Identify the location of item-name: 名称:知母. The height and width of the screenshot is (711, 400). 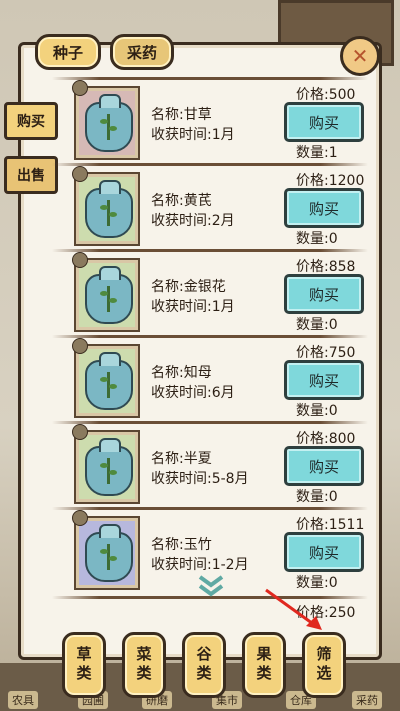
(181, 373).